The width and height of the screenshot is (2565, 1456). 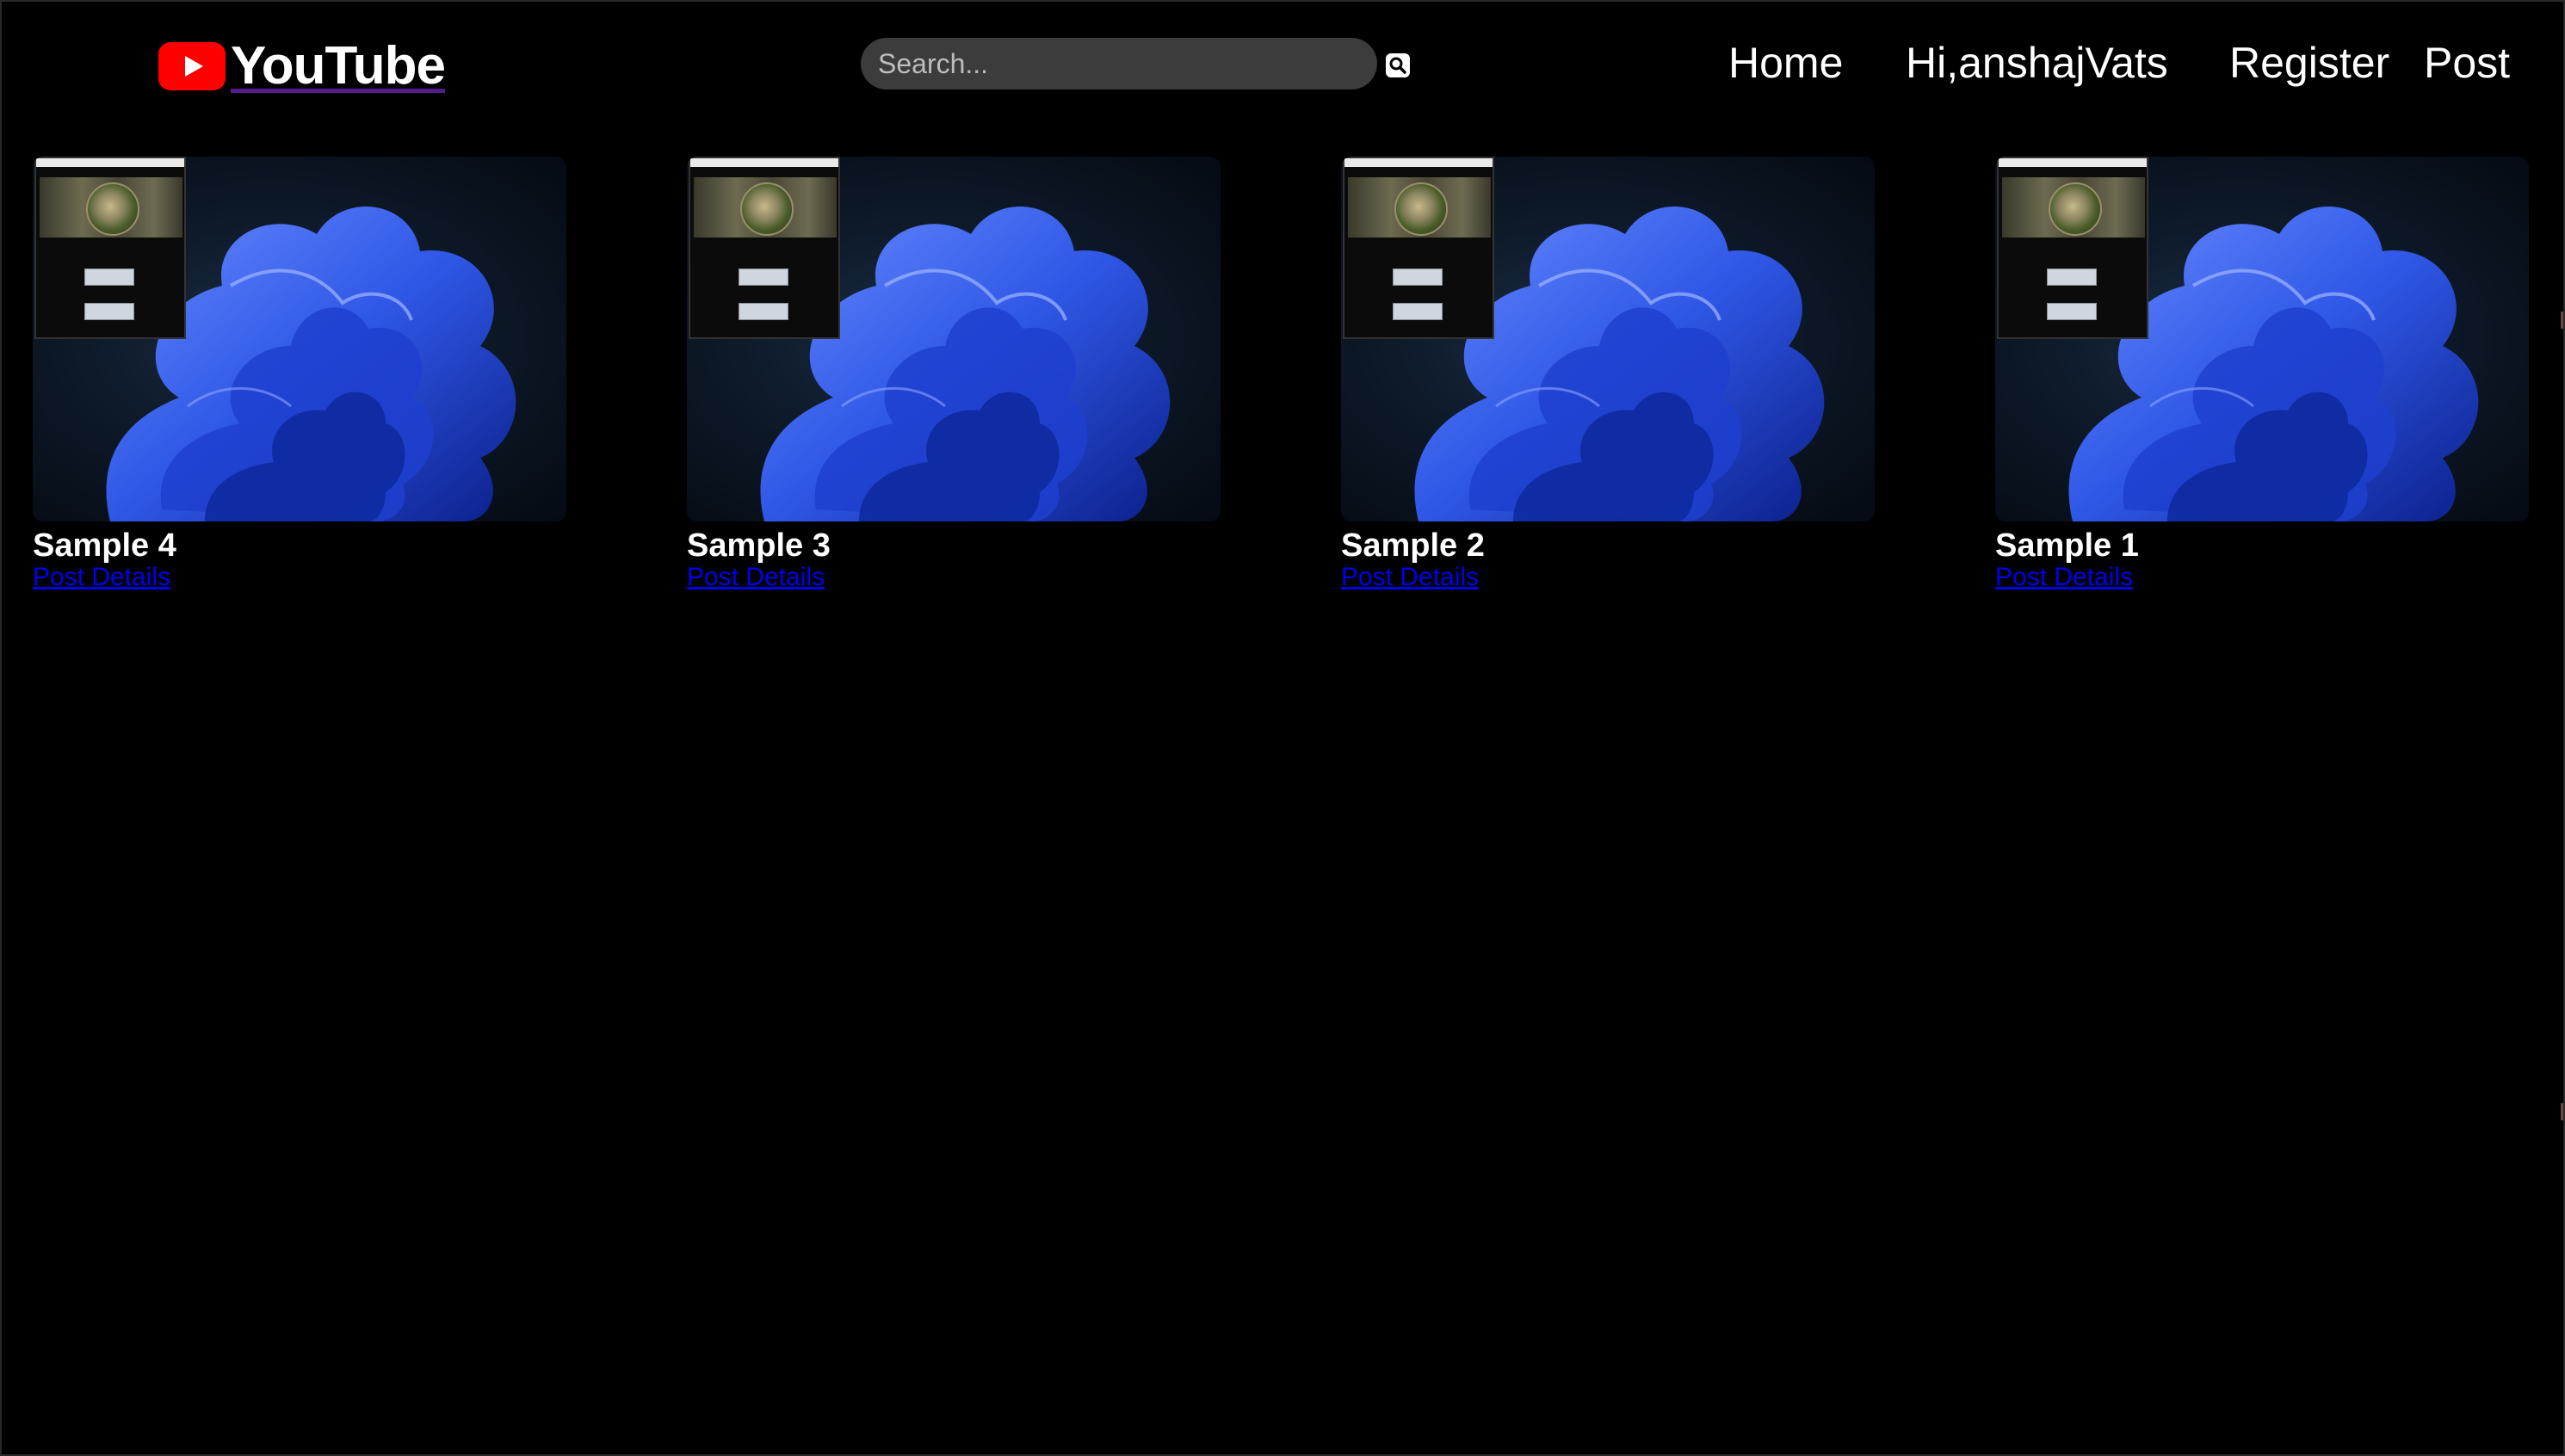 I want to click on youtube-logo-link: YouTube, so click(x=302, y=66).